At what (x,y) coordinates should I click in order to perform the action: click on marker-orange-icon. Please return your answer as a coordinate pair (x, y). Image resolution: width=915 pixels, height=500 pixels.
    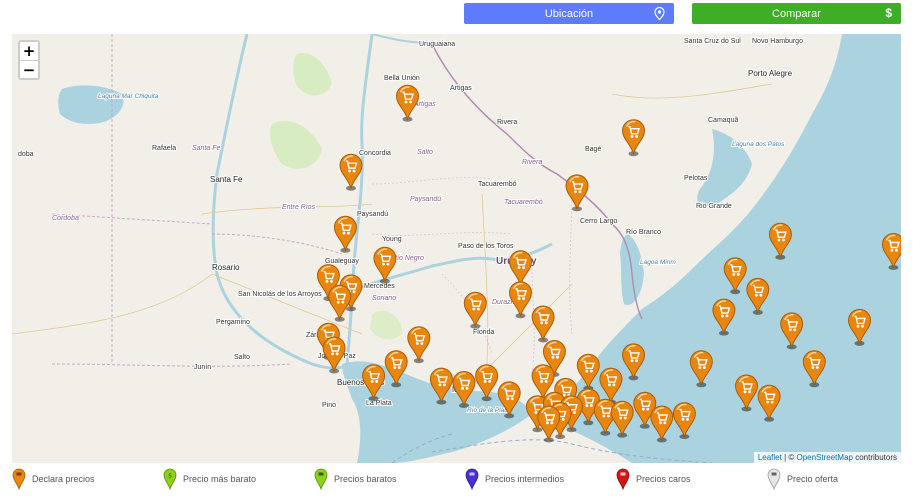
    Looking at the image, I should click on (19, 479).